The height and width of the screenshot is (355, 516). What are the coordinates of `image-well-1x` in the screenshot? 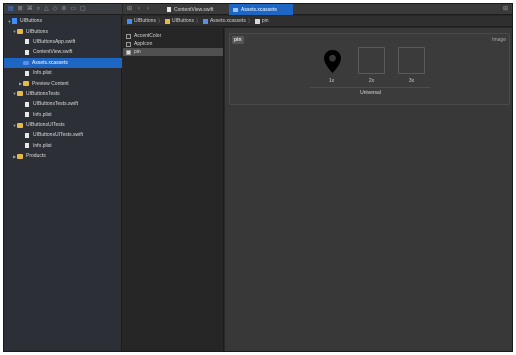 It's located at (331, 60).